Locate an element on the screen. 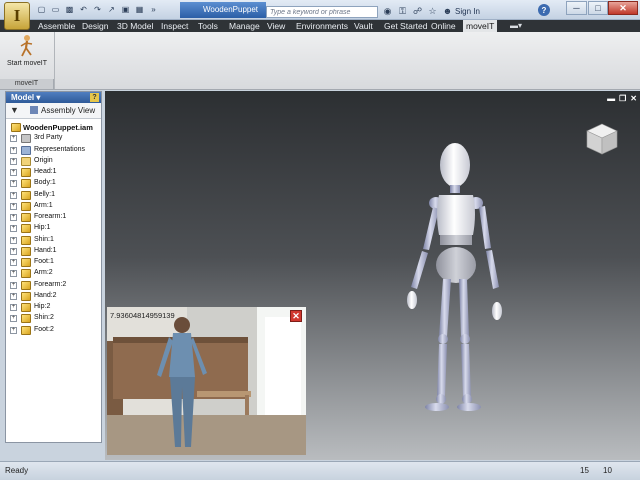 The height and width of the screenshot is (480, 640). tracking-value: 7.93604814959139 is located at coordinates (142, 315).